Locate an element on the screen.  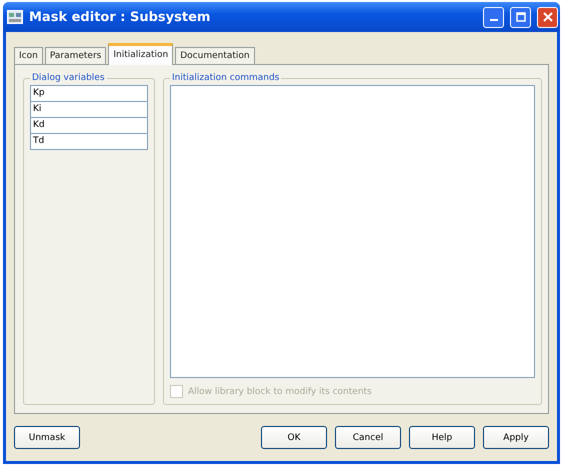
tab: Parameters is located at coordinates (75, 56).